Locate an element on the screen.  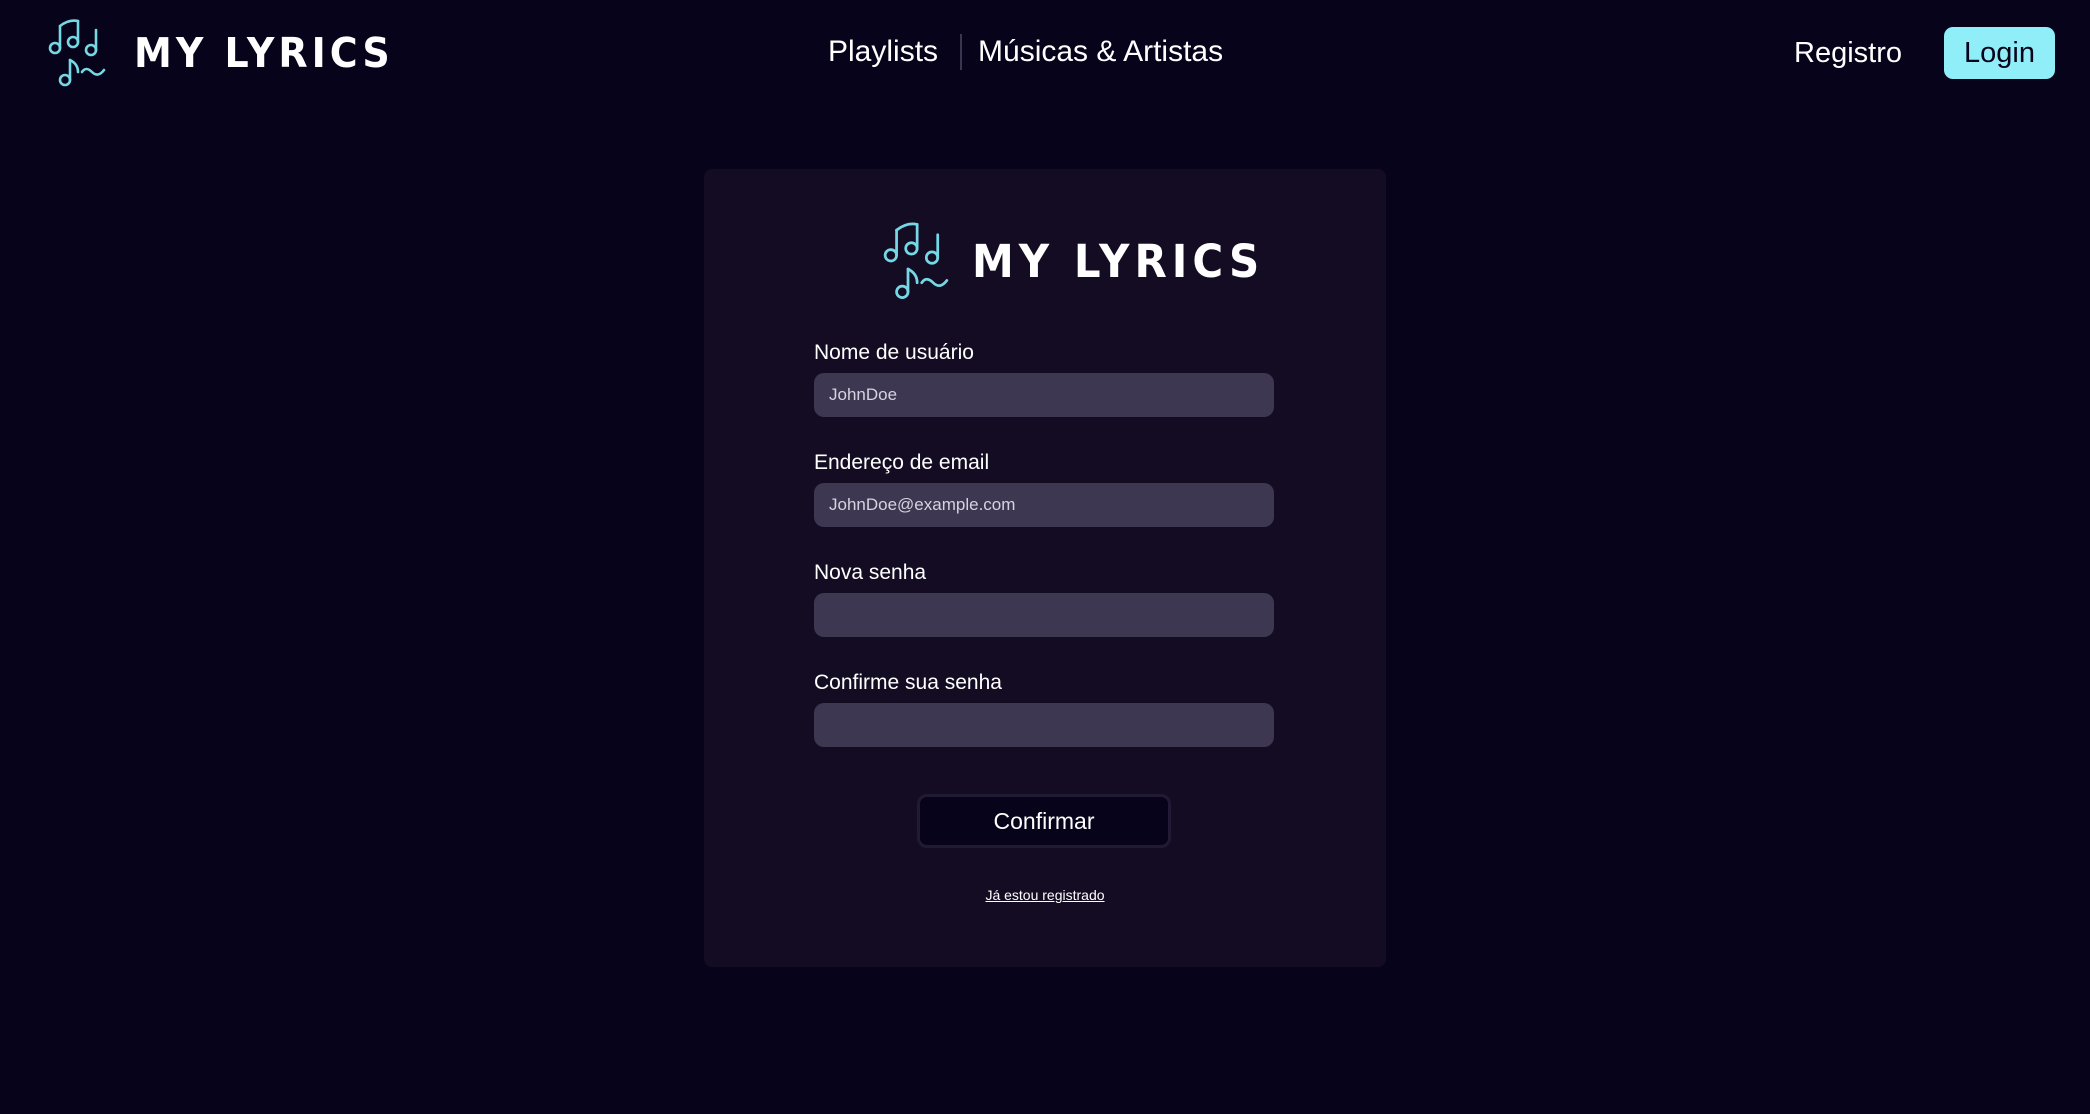
main-nav: Playlists Músicas & Artistas is located at coordinates (1025, 52).